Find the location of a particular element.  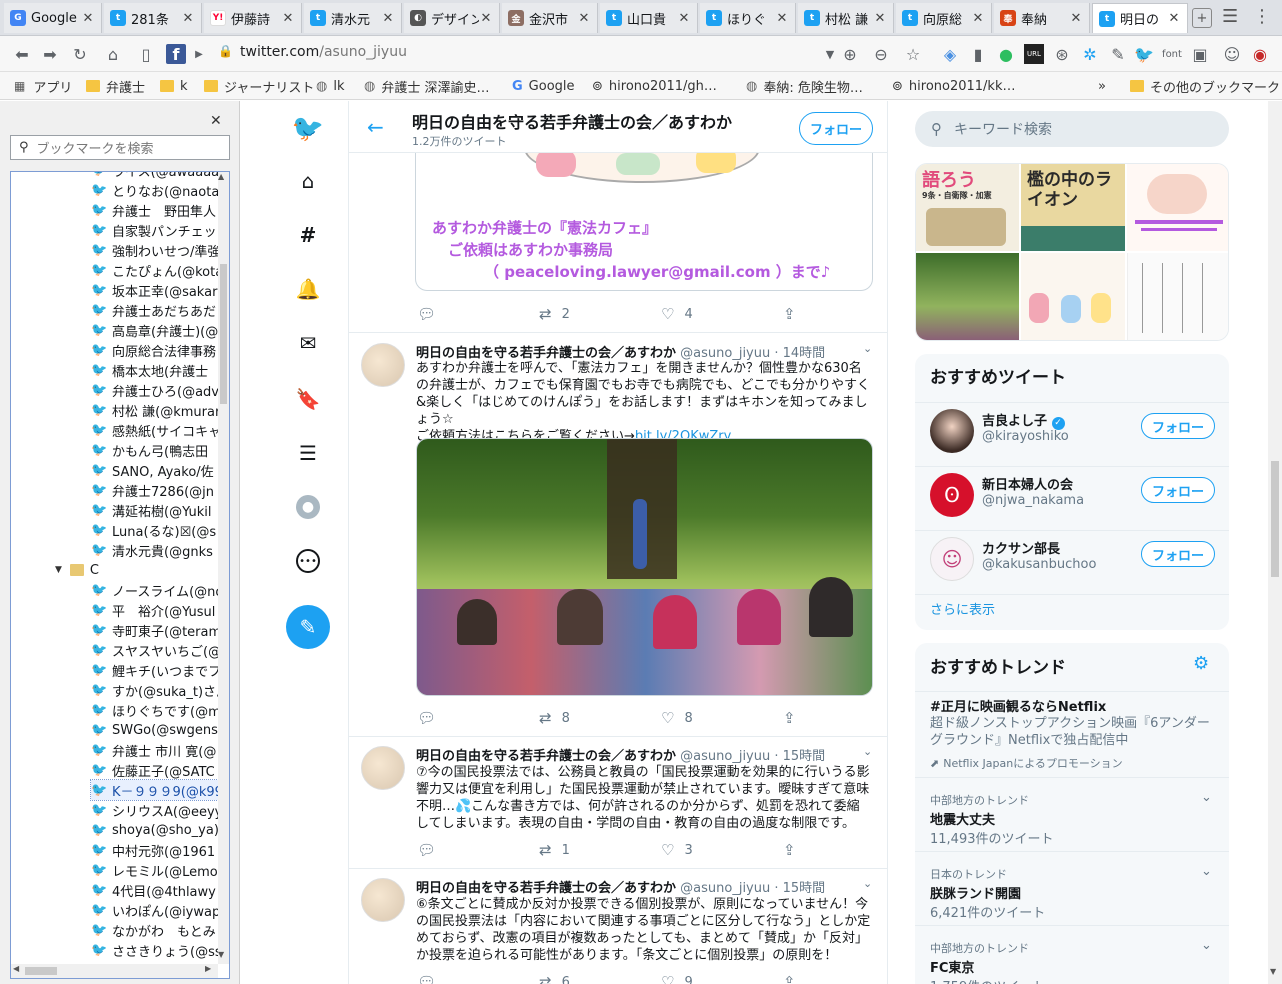

explore-hashtag-icon: # is located at coordinates (308, 235).